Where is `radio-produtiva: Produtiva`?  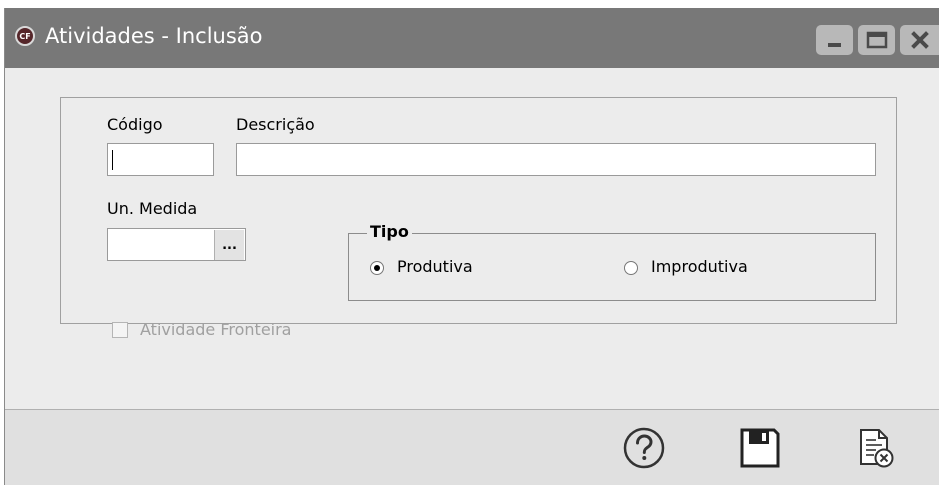 radio-produtiva: Produtiva is located at coordinates (450, 269).